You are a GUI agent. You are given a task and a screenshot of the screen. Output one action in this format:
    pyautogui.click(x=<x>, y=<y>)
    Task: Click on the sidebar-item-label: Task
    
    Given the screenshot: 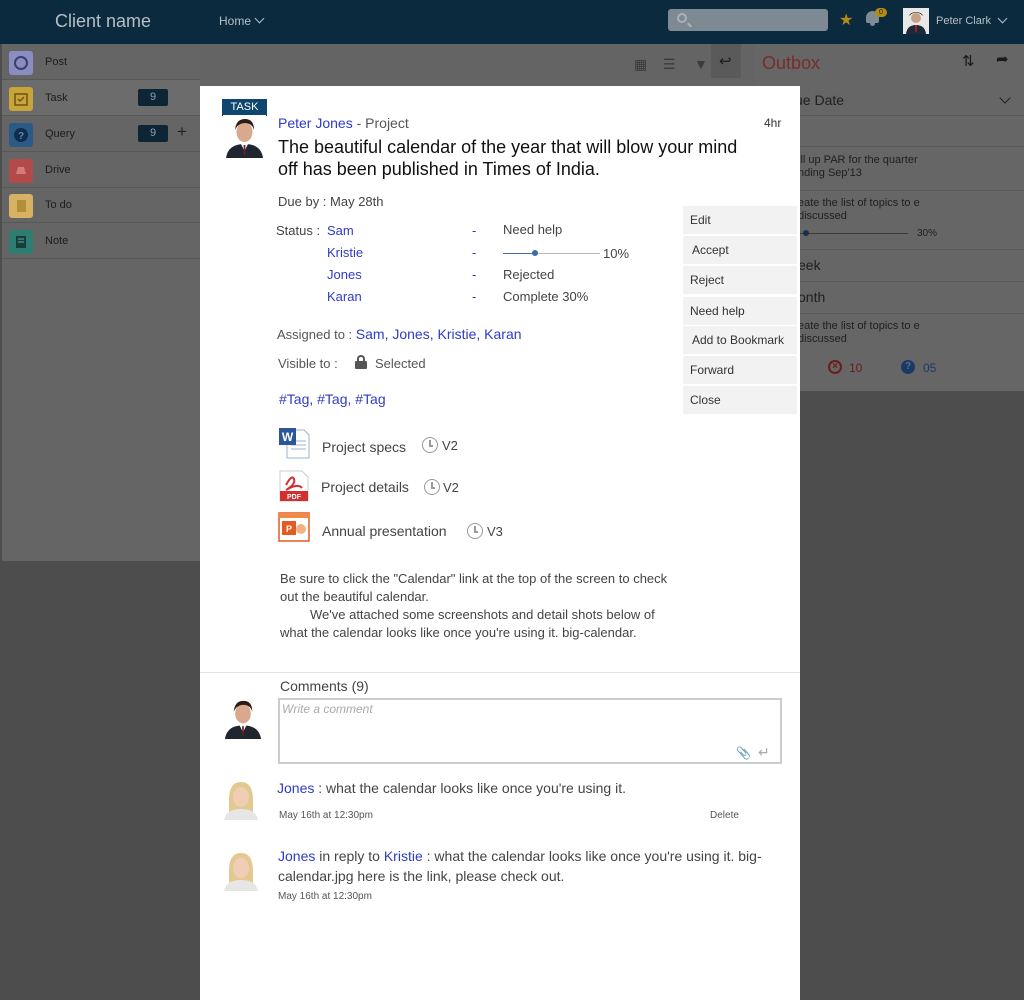 What is the action you would take?
    pyautogui.click(x=56, y=98)
    